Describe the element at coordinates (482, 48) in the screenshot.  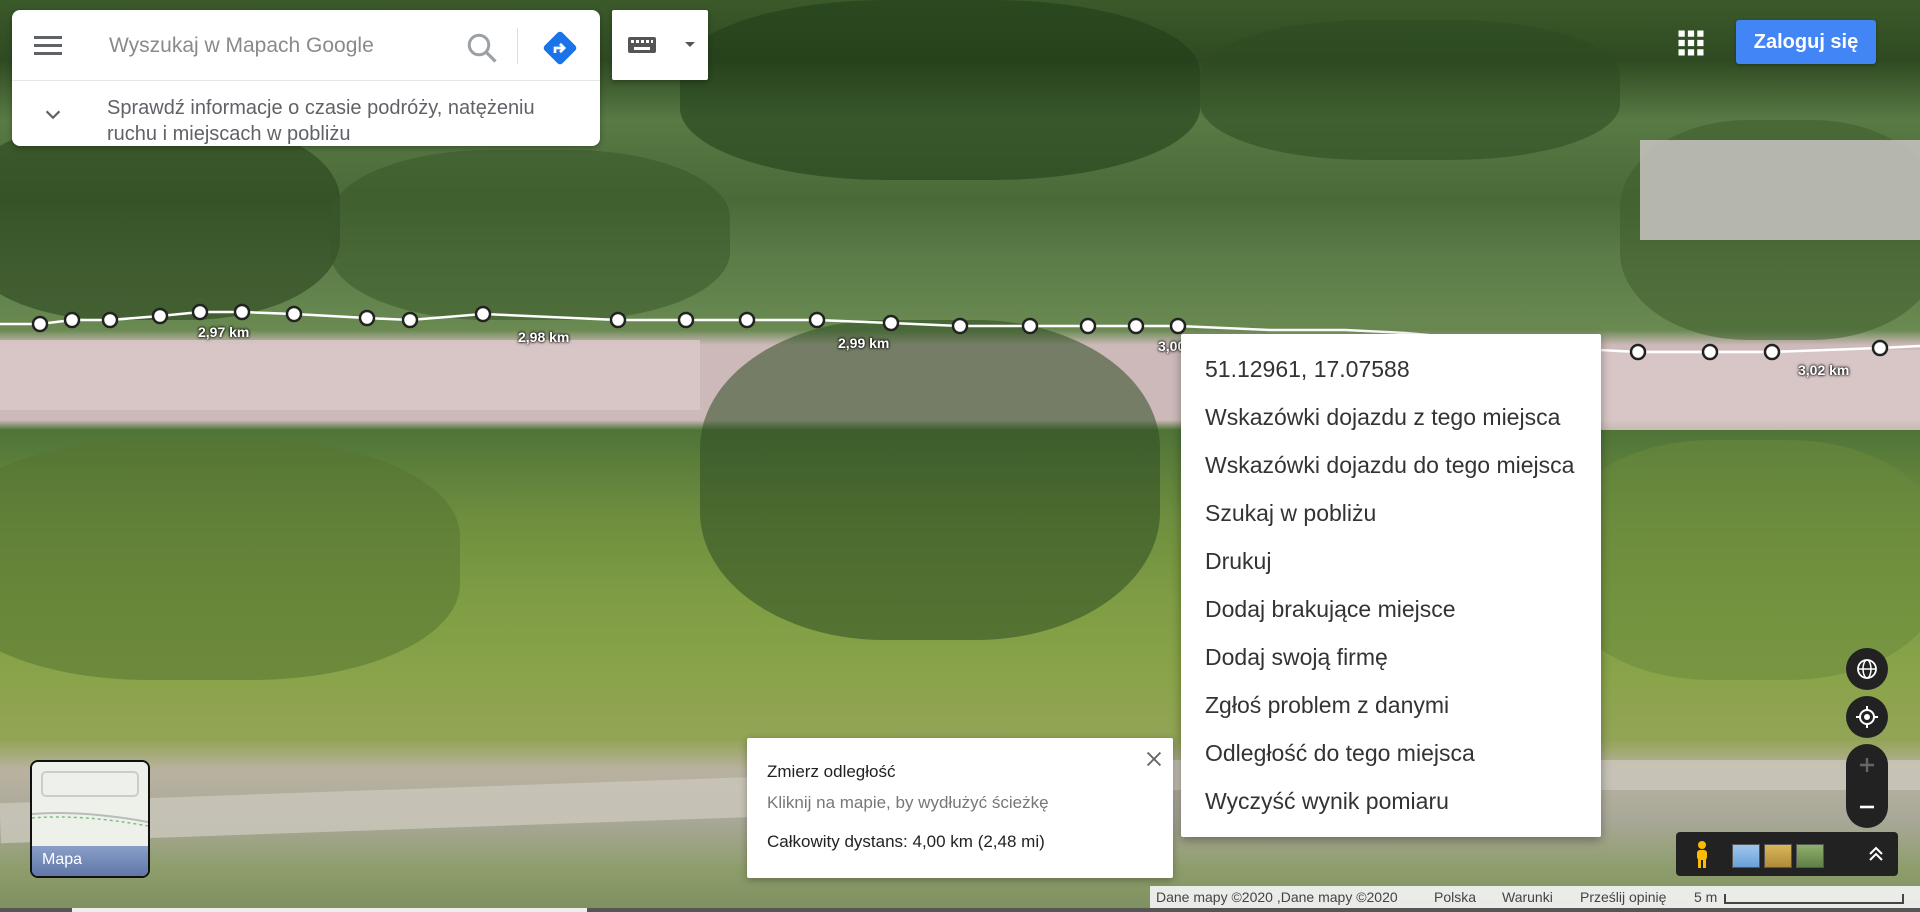
I see `search-icon` at that location.